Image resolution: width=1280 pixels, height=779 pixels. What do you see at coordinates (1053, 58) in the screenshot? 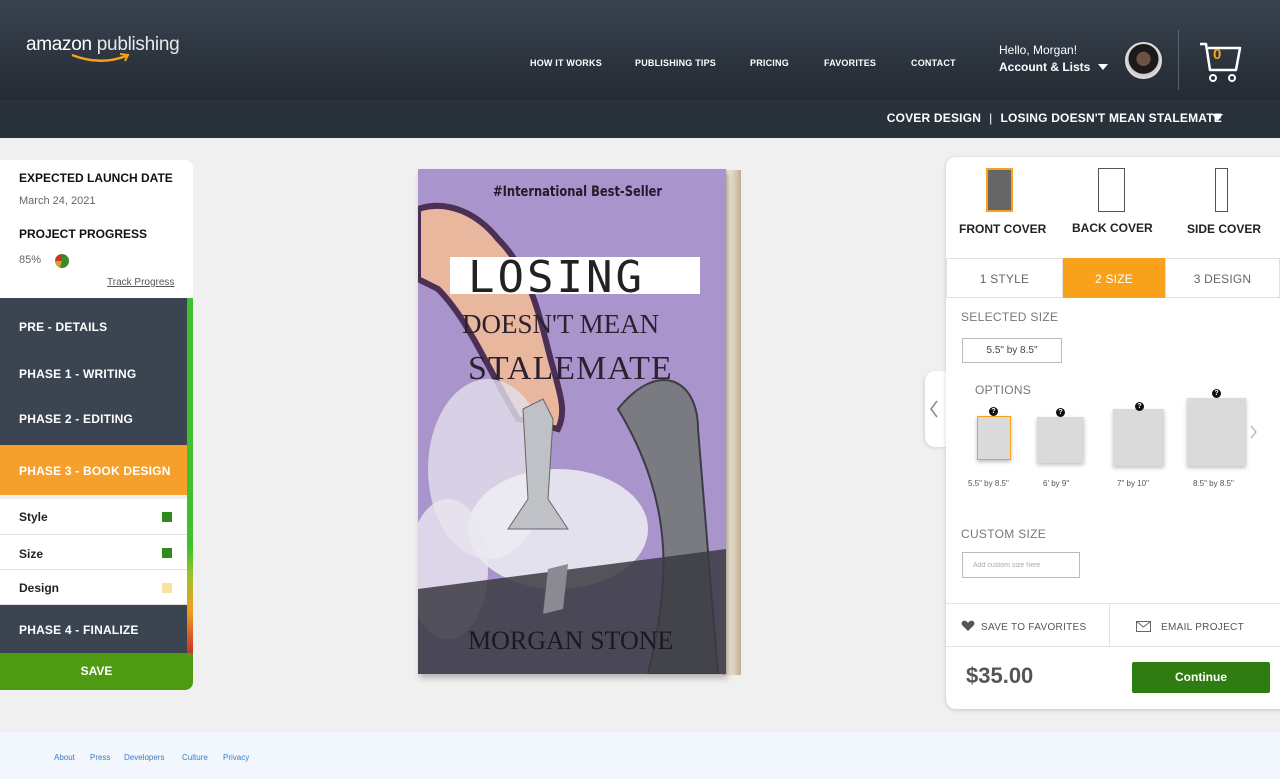
I see `account-menu: Hello, Morgan! Account & Lists` at bounding box center [1053, 58].